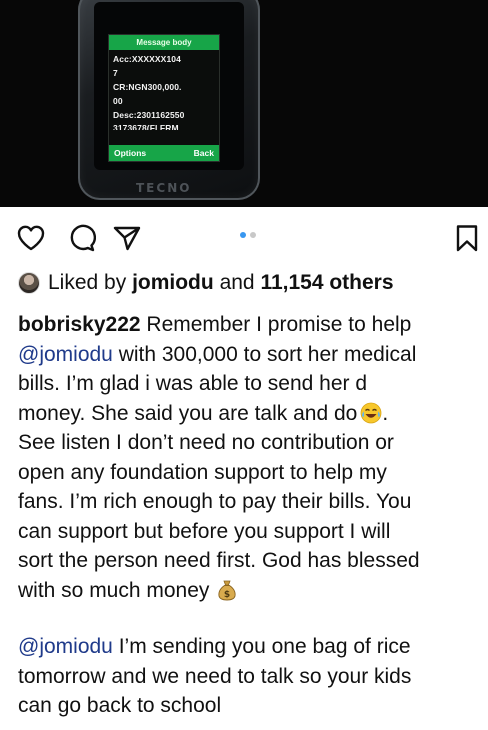 Image resolution: width=488 pixels, height=730 pixels. I want to click on money-bag-emoji: $, so click(227, 590).